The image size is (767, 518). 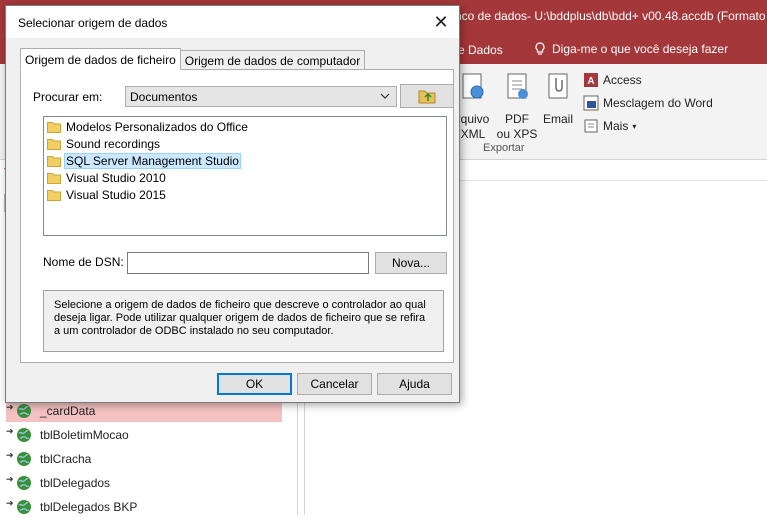 I want to click on nav-item-label: tblCracha, so click(x=66, y=459).